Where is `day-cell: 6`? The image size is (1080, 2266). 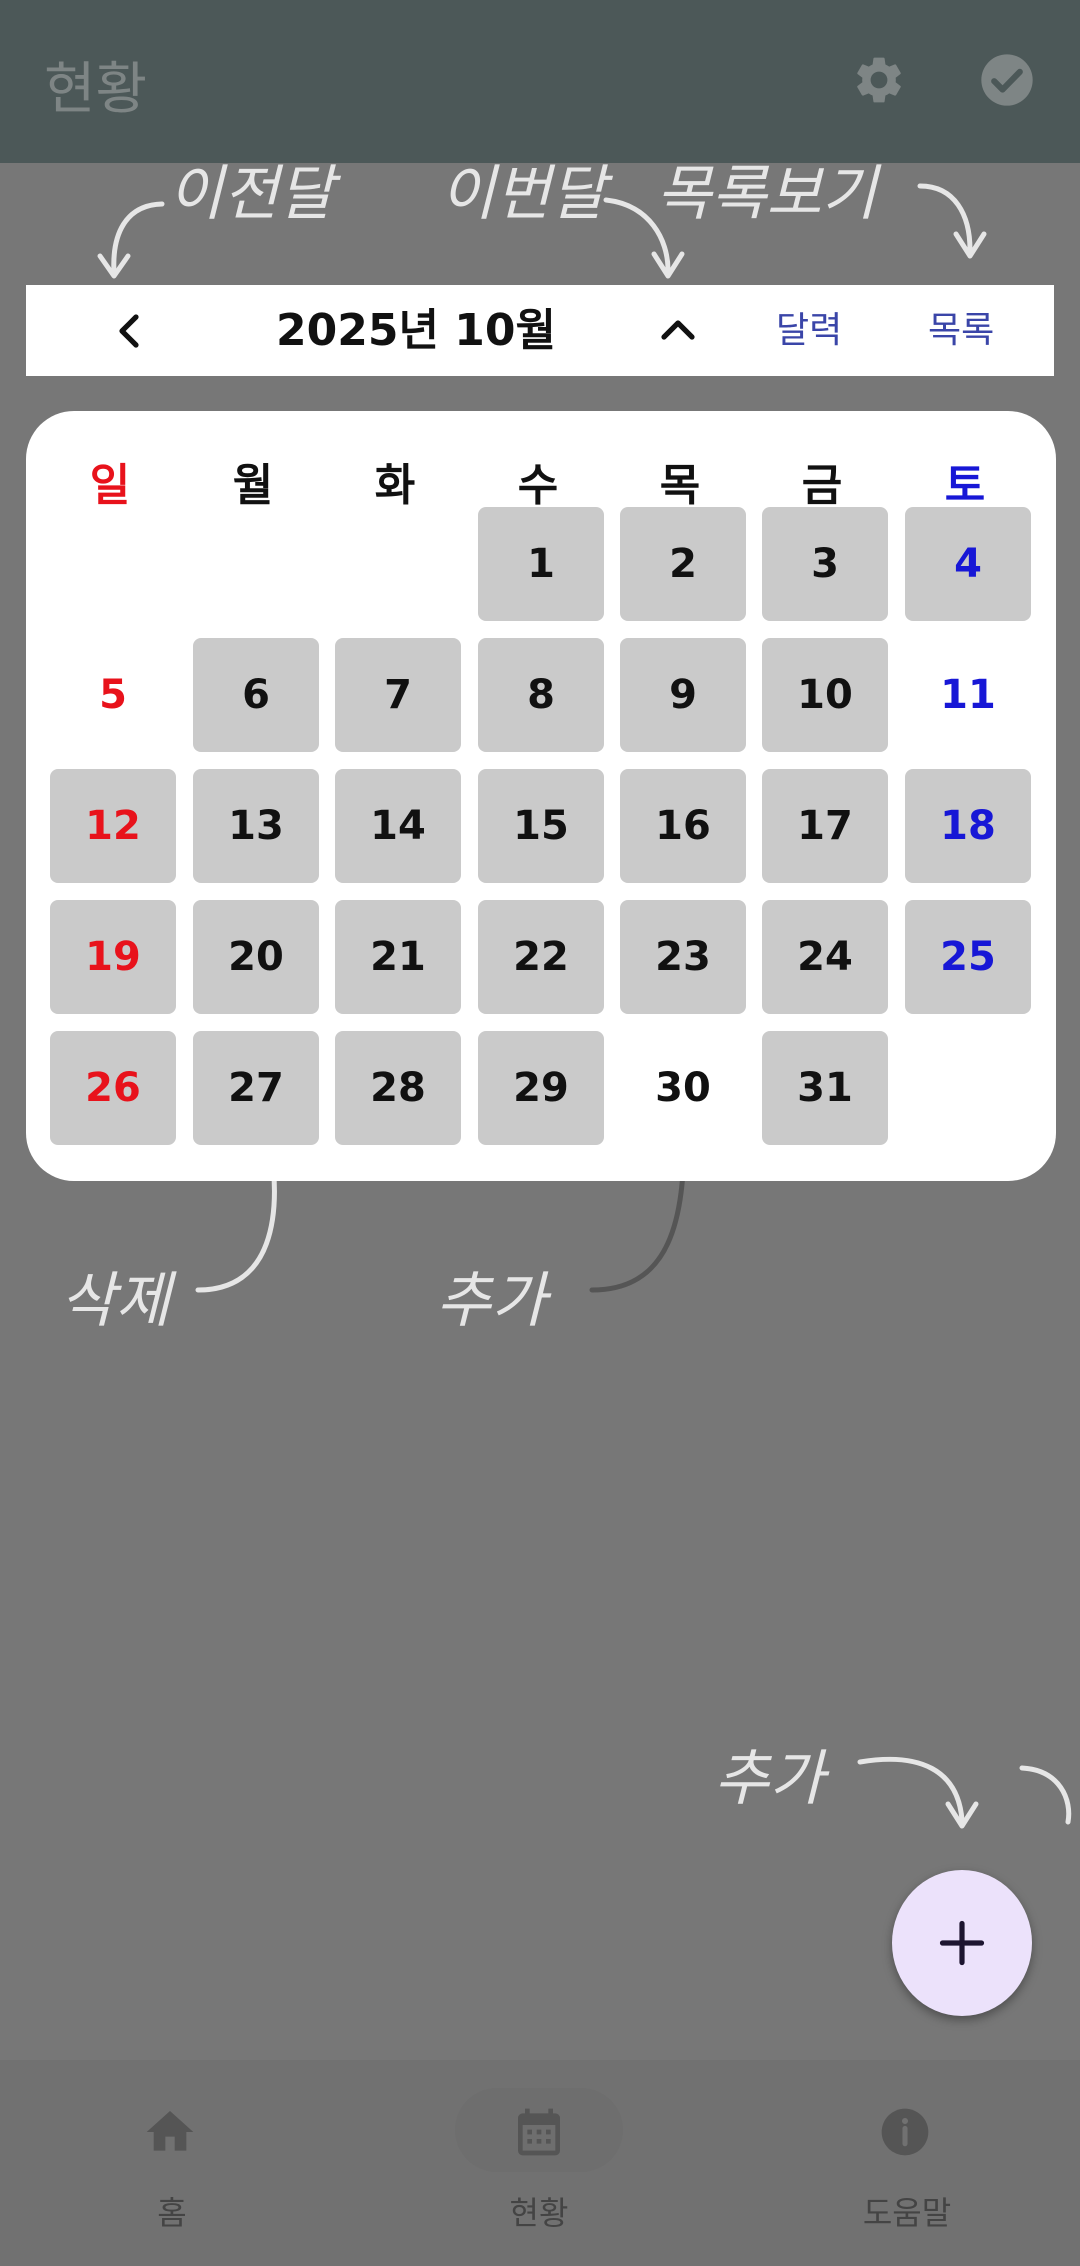 day-cell: 6 is located at coordinates (256, 695).